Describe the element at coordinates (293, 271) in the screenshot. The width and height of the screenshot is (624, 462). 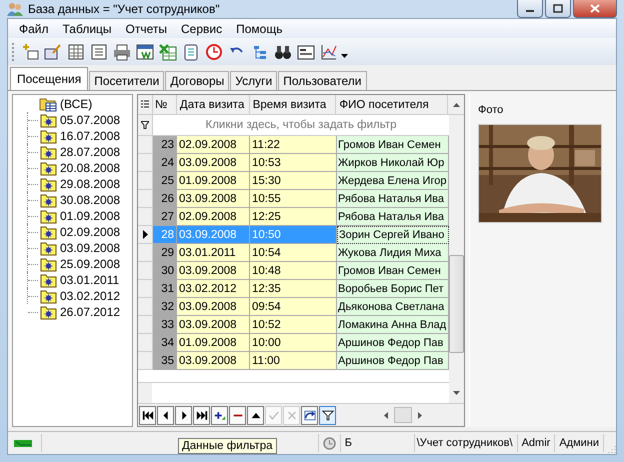
I see `table-cell: 10:48` at that location.